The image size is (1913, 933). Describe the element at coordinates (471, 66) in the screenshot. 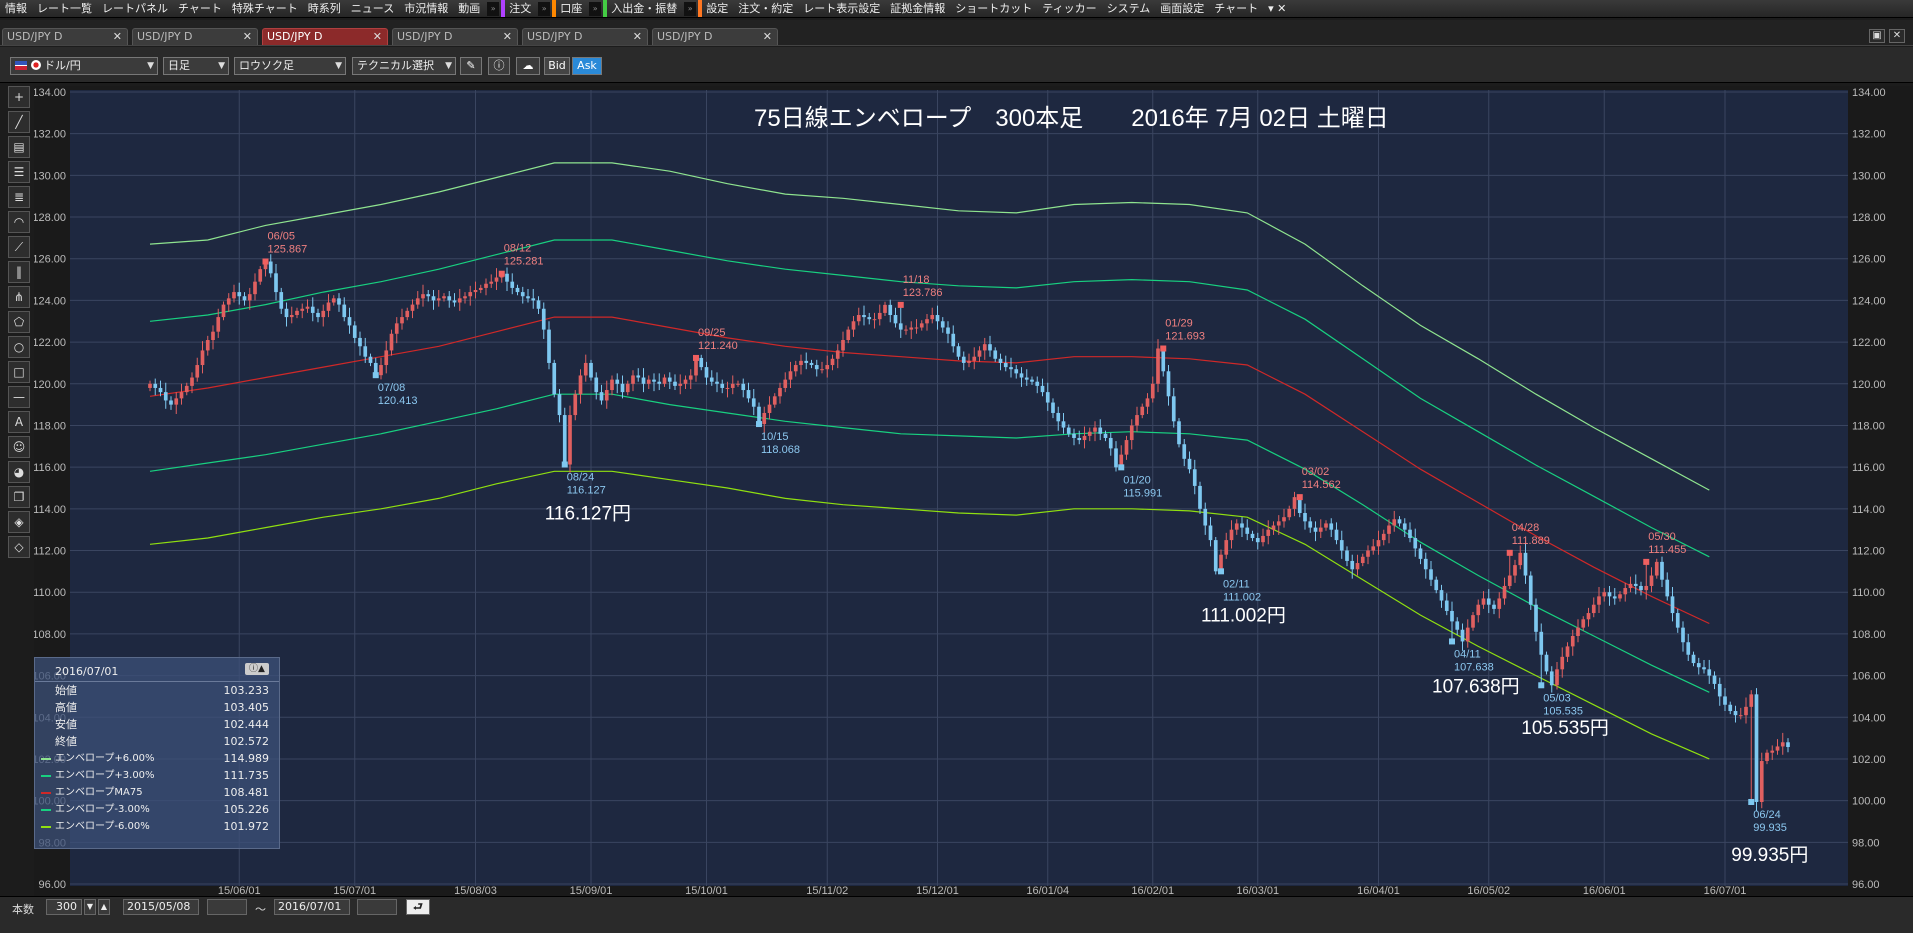

I see `pencil-icon: ✎` at that location.